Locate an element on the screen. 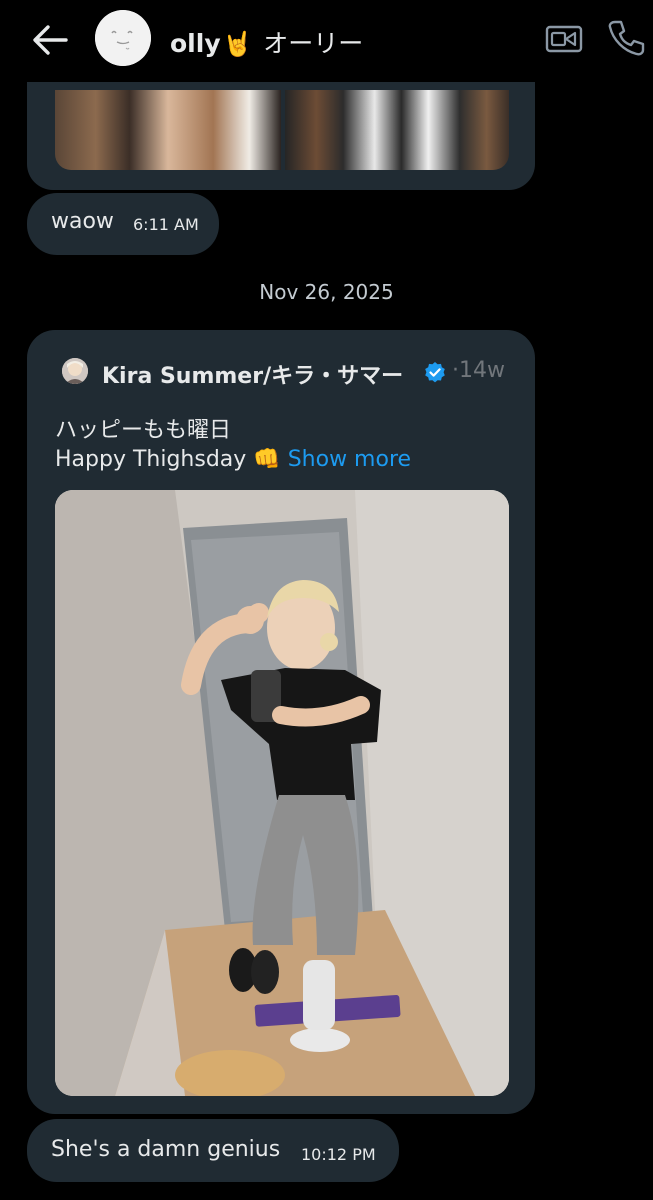 Image resolution: width=653 pixels, height=1200 pixels. post-author-avatar is located at coordinates (75, 371).